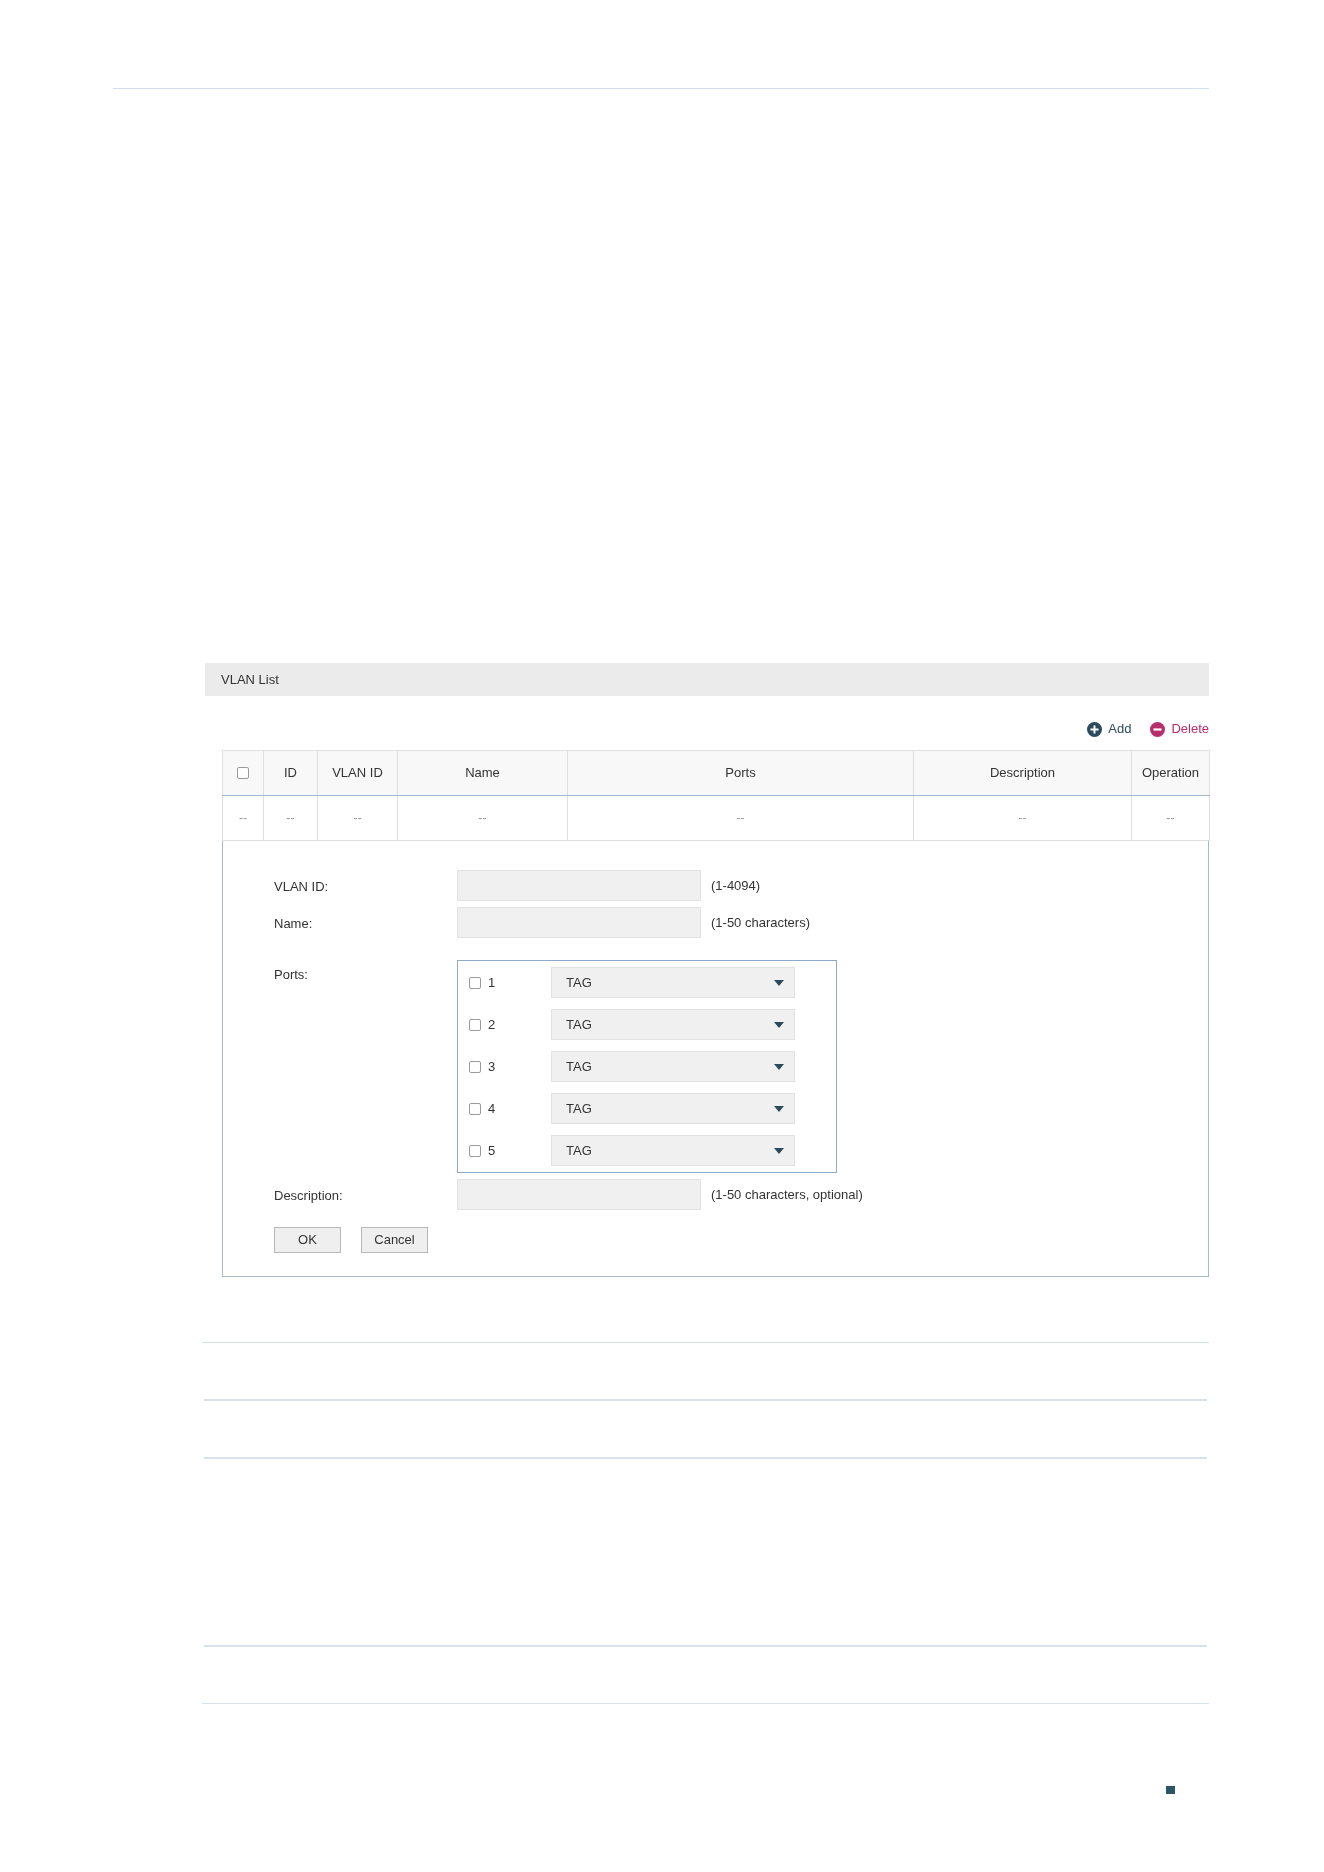 The height and width of the screenshot is (1872, 1324). What do you see at coordinates (492, 982) in the screenshot?
I see `port-number: 1` at bounding box center [492, 982].